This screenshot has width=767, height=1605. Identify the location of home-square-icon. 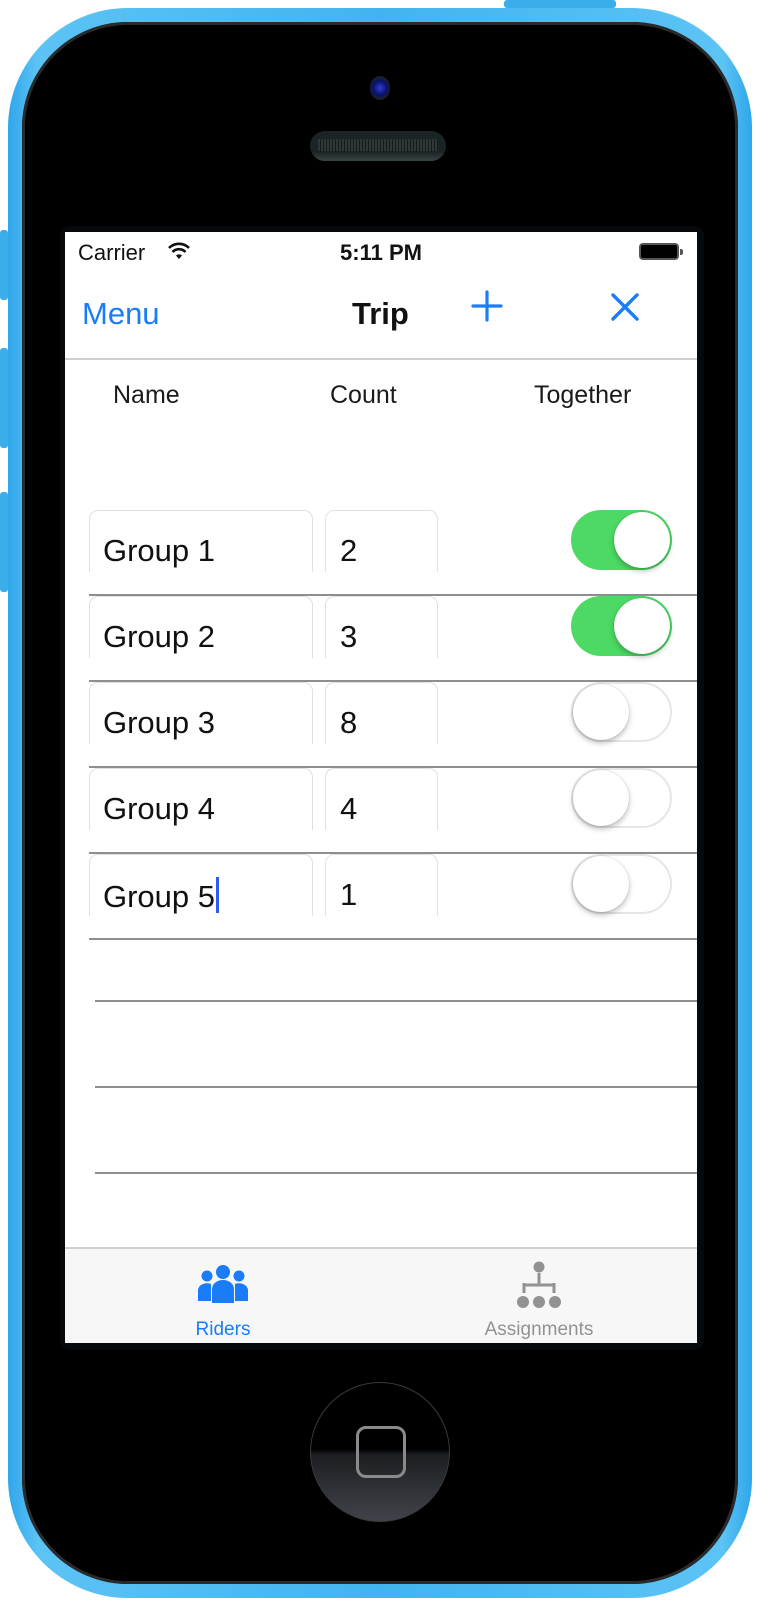
(381, 1452).